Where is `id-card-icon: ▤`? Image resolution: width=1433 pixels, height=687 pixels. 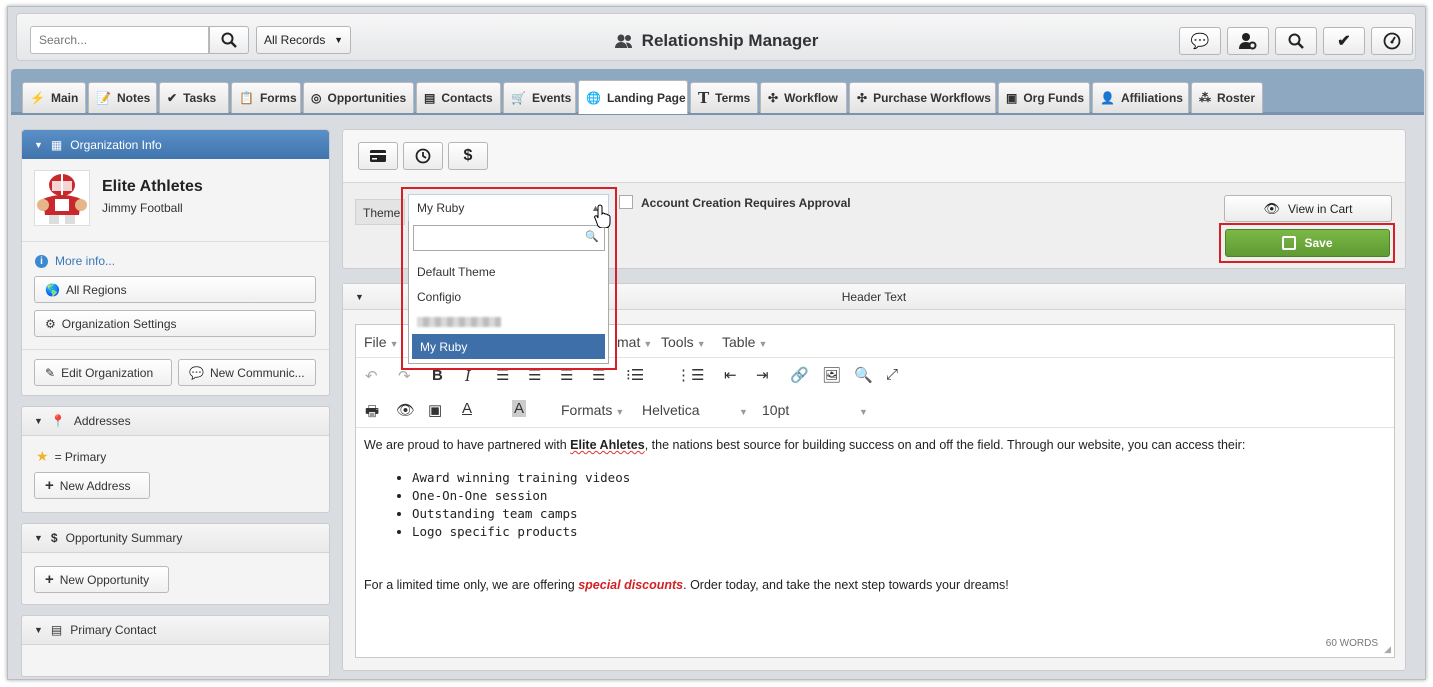 id-card-icon: ▤ is located at coordinates (56, 630).